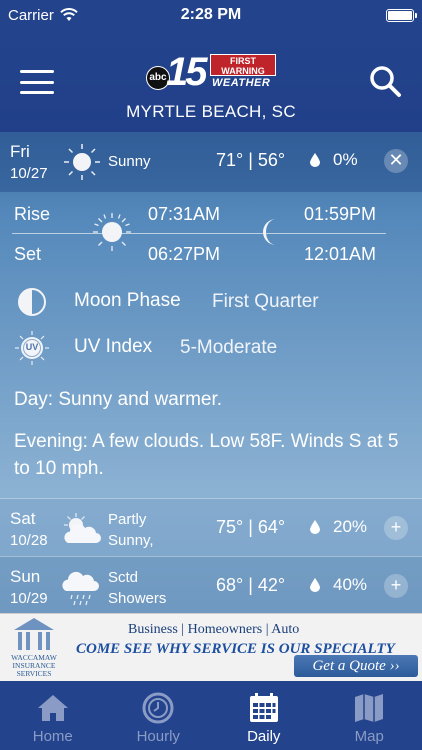 Image resolution: width=422 pixels, height=750 pixels. Describe the element at coordinates (153, 588) in the screenshot. I see `day-condition: Sctd Showers` at that location.